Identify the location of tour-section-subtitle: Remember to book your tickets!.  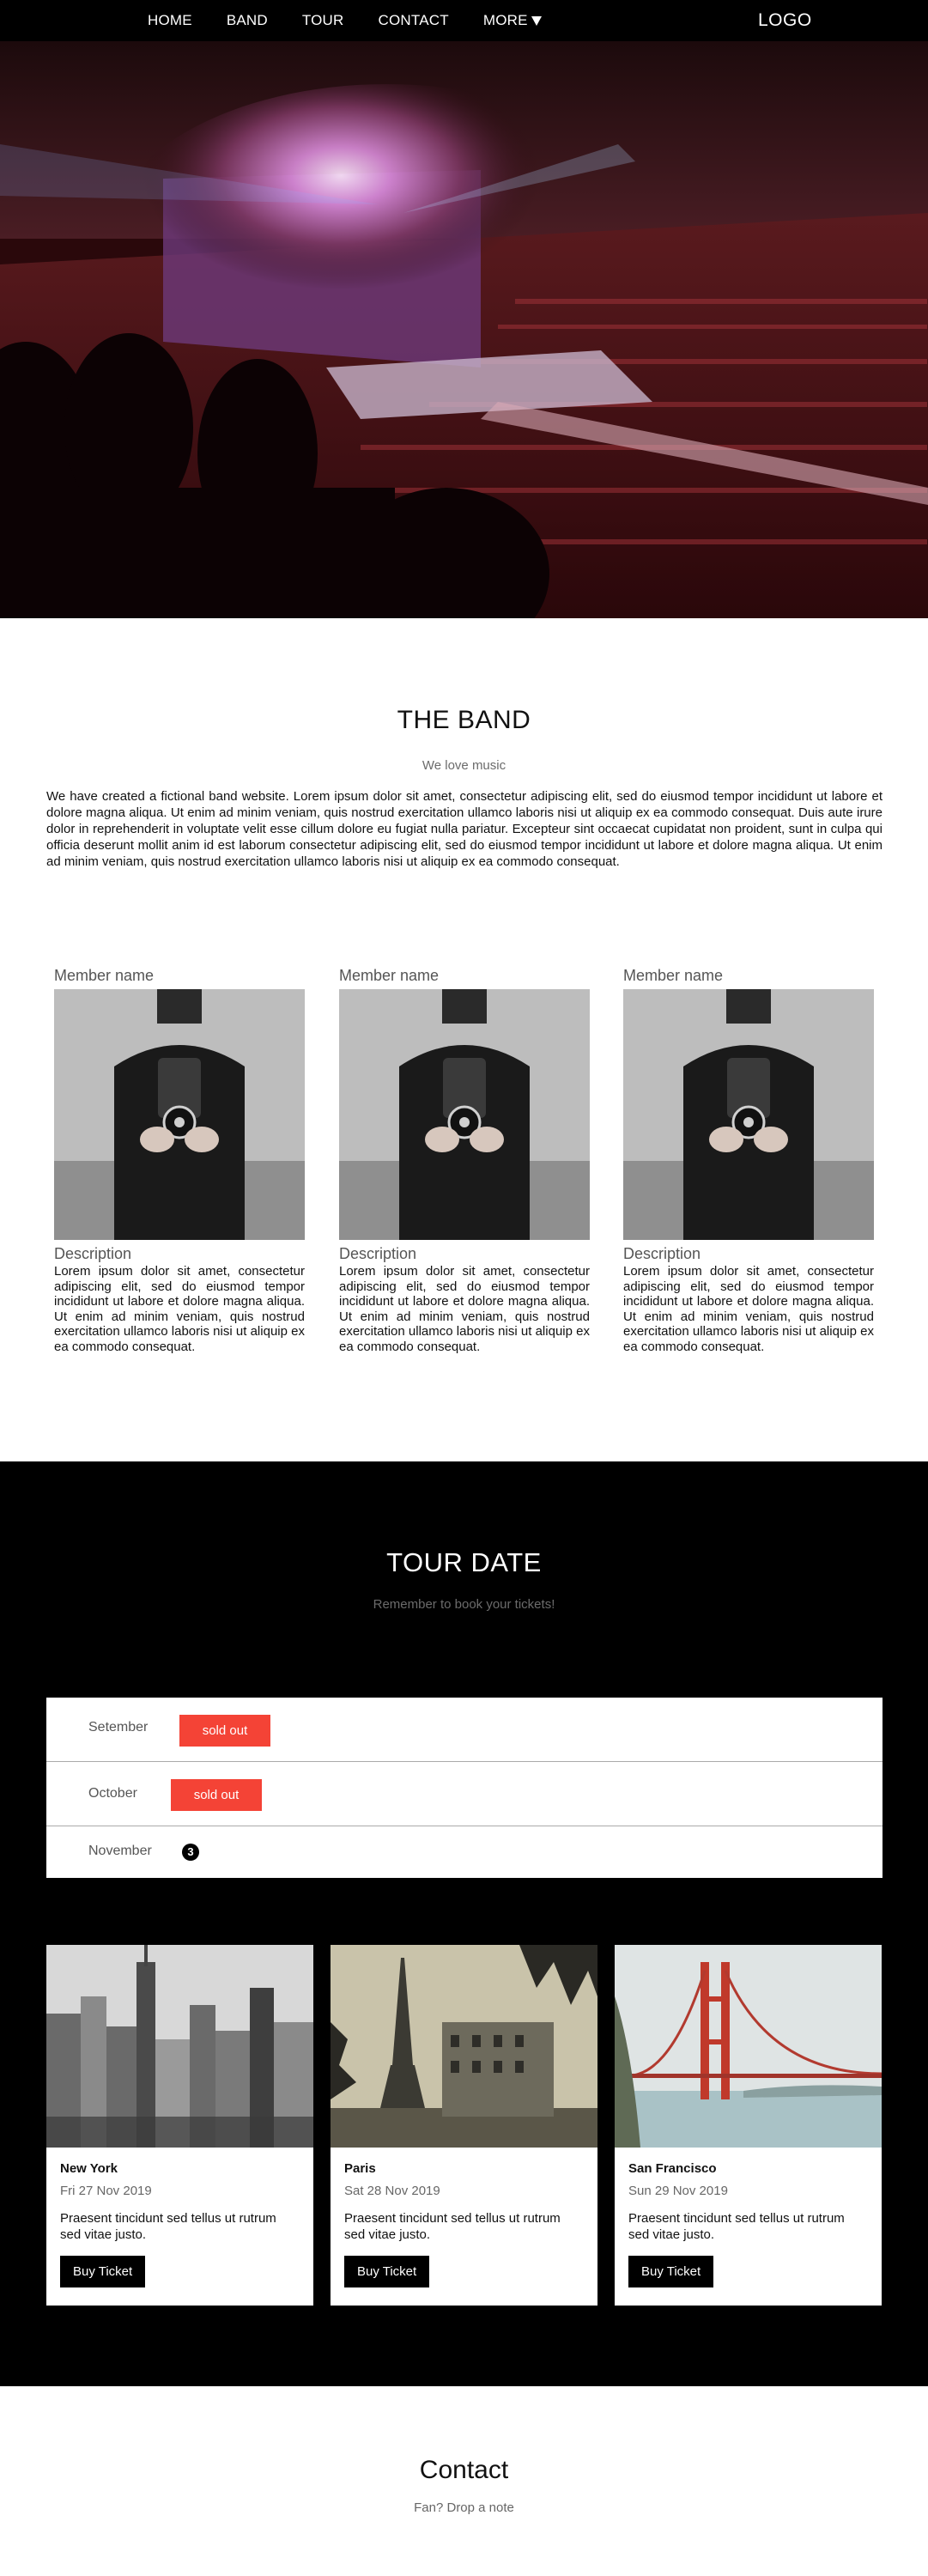
(464, 1605).